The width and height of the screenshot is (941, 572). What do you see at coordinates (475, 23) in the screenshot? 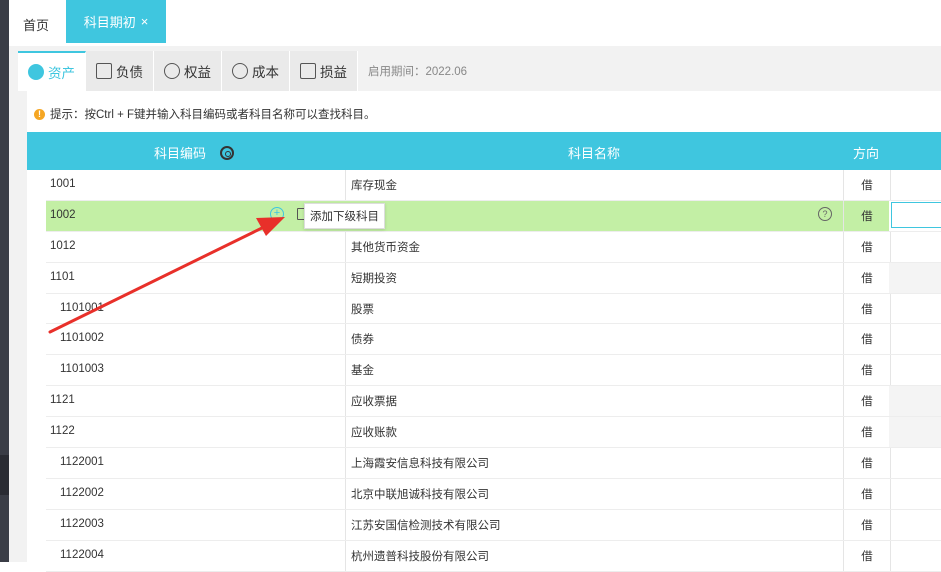
I see `top-tab-bar: 首页 科目期初 ×` at bounding box center [475, 23].